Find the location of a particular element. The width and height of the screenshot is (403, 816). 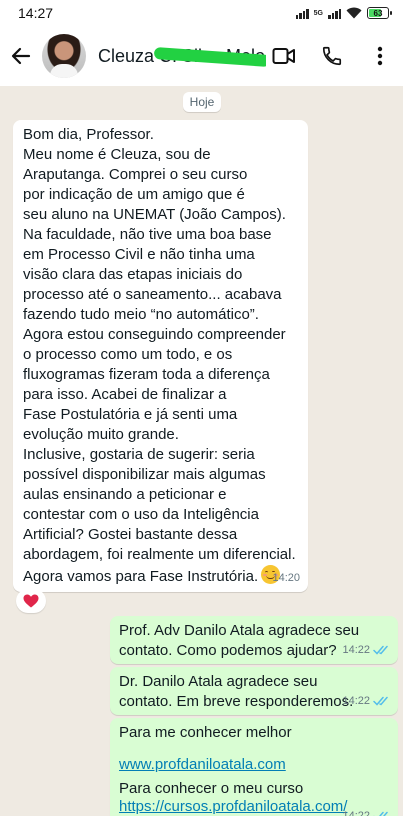

video-call-button is located at coordinates (284, 56).